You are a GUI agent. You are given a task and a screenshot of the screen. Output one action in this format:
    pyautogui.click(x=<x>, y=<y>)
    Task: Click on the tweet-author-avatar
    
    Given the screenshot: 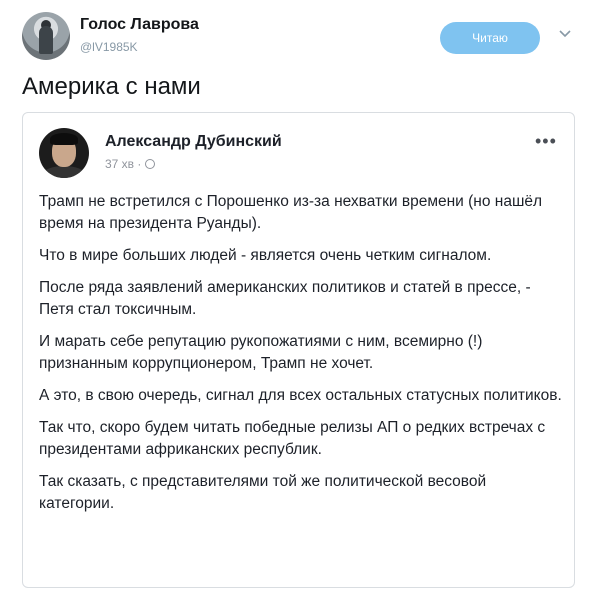 What is the action you would take?
    pyautogui.click(x=46, y=36)
    